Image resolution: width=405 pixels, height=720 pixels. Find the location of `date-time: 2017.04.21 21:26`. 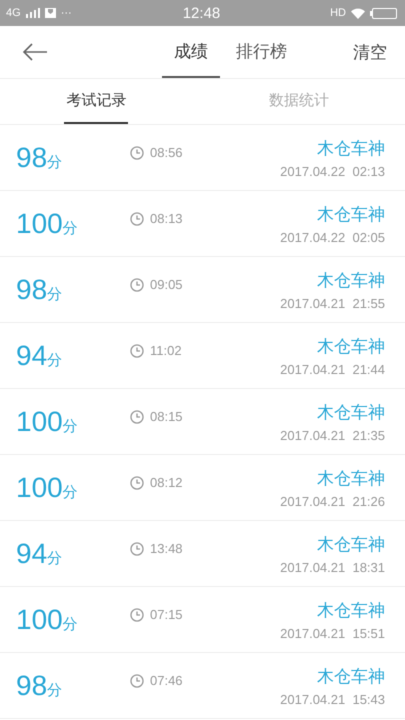

date-time: 2017.04.21 21:26 is located at coordinates (332, 501).